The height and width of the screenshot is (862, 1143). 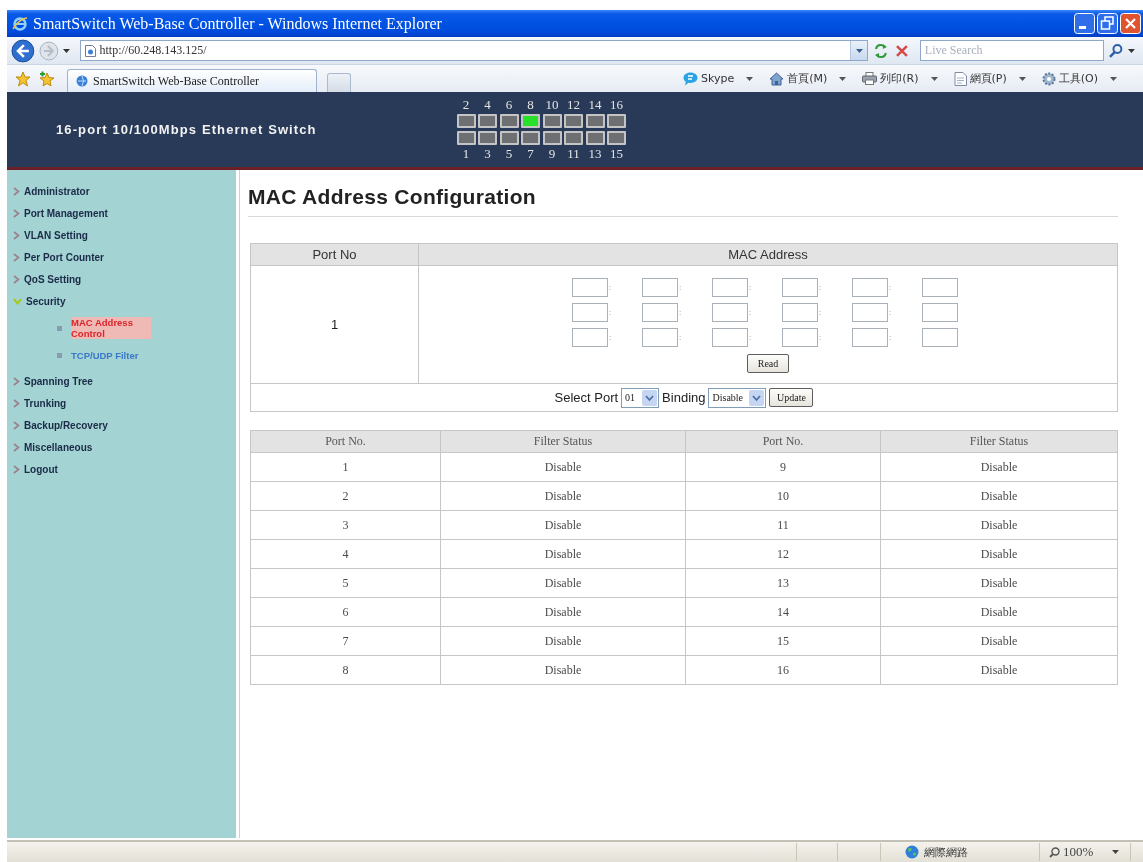 I want to click on browser-tab: SmartSwitch Web-Base Controller, so click(x=192, y=80).